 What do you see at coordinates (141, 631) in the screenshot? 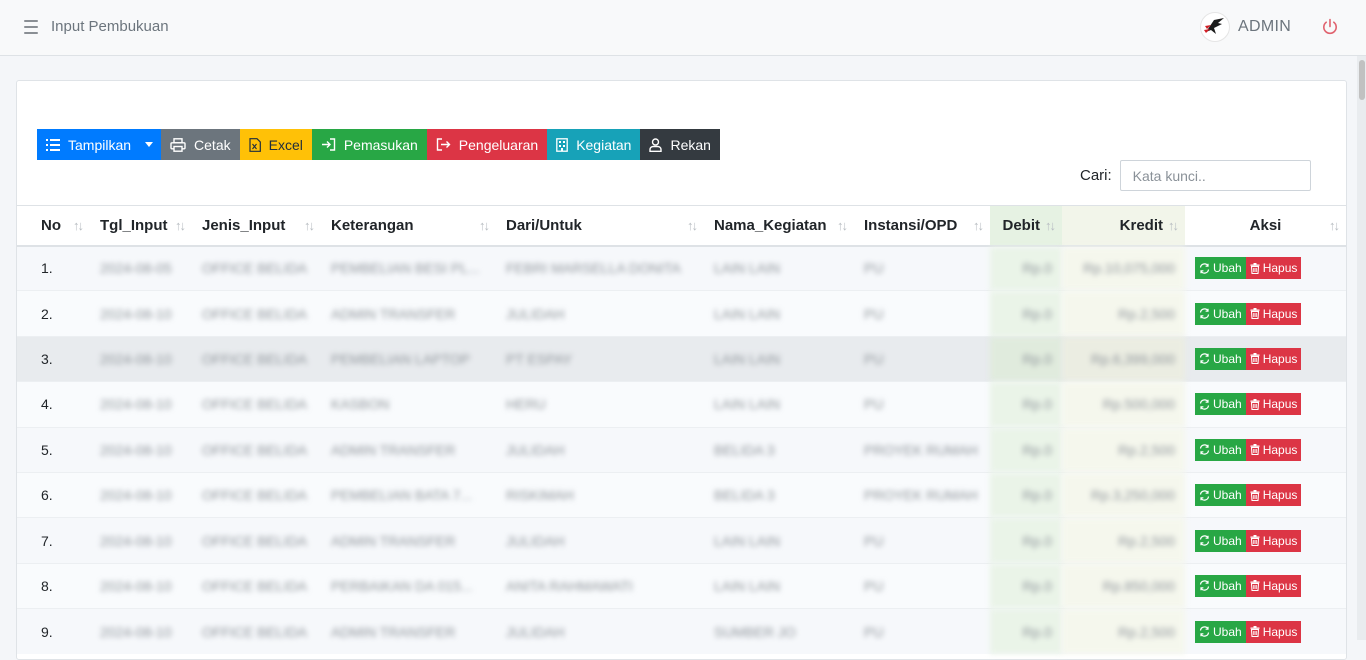
I see `tgl-input-cell: 2024-08-10` at bounding box center [141, 631].